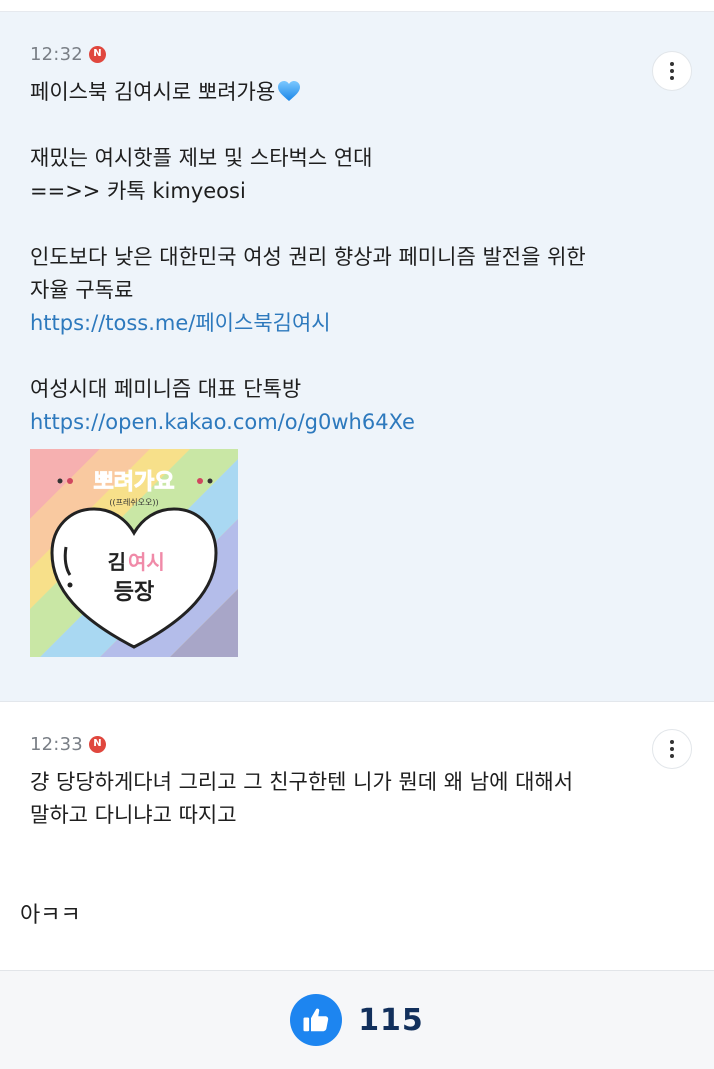 The width and height of the screenshot is (714, 1069). Describe the element at coordinates (357, 6) in the screenshot. I see `top-strip` at that location.